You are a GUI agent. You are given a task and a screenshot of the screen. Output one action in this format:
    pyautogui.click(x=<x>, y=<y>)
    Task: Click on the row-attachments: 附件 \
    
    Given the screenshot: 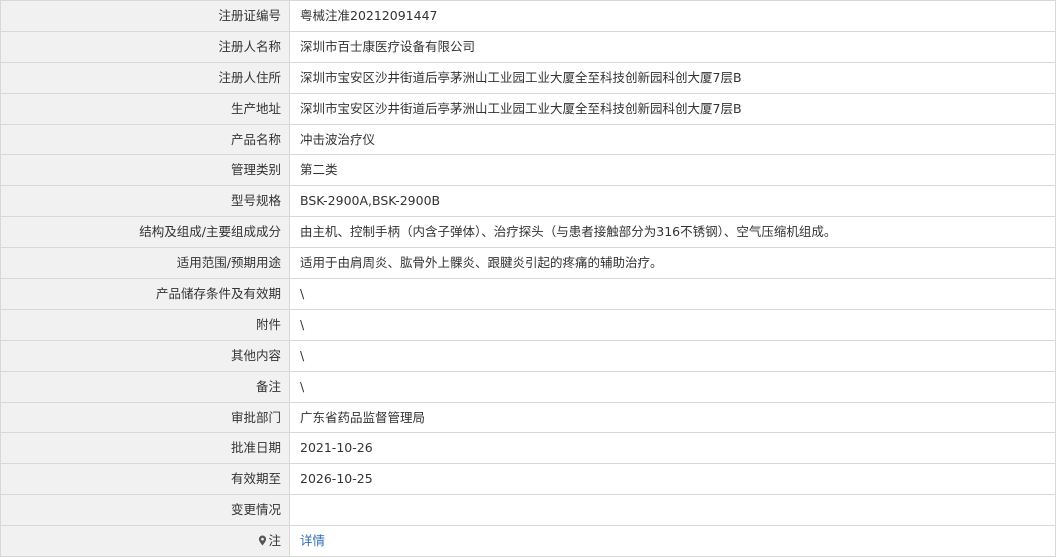 What is the action you would take?
    pyautogui.click(x=528, y=325)
    